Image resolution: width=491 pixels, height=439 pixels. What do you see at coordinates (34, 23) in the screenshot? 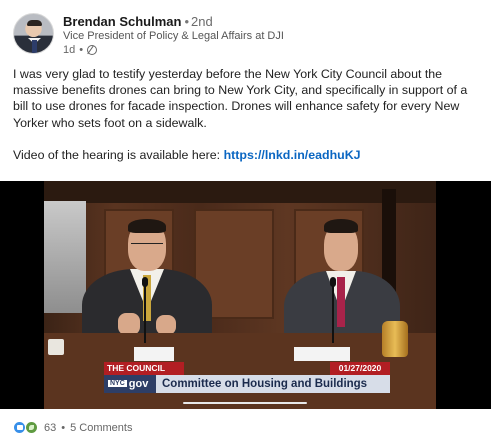
I see `avatar-hair` at bounding box center [34, 23].